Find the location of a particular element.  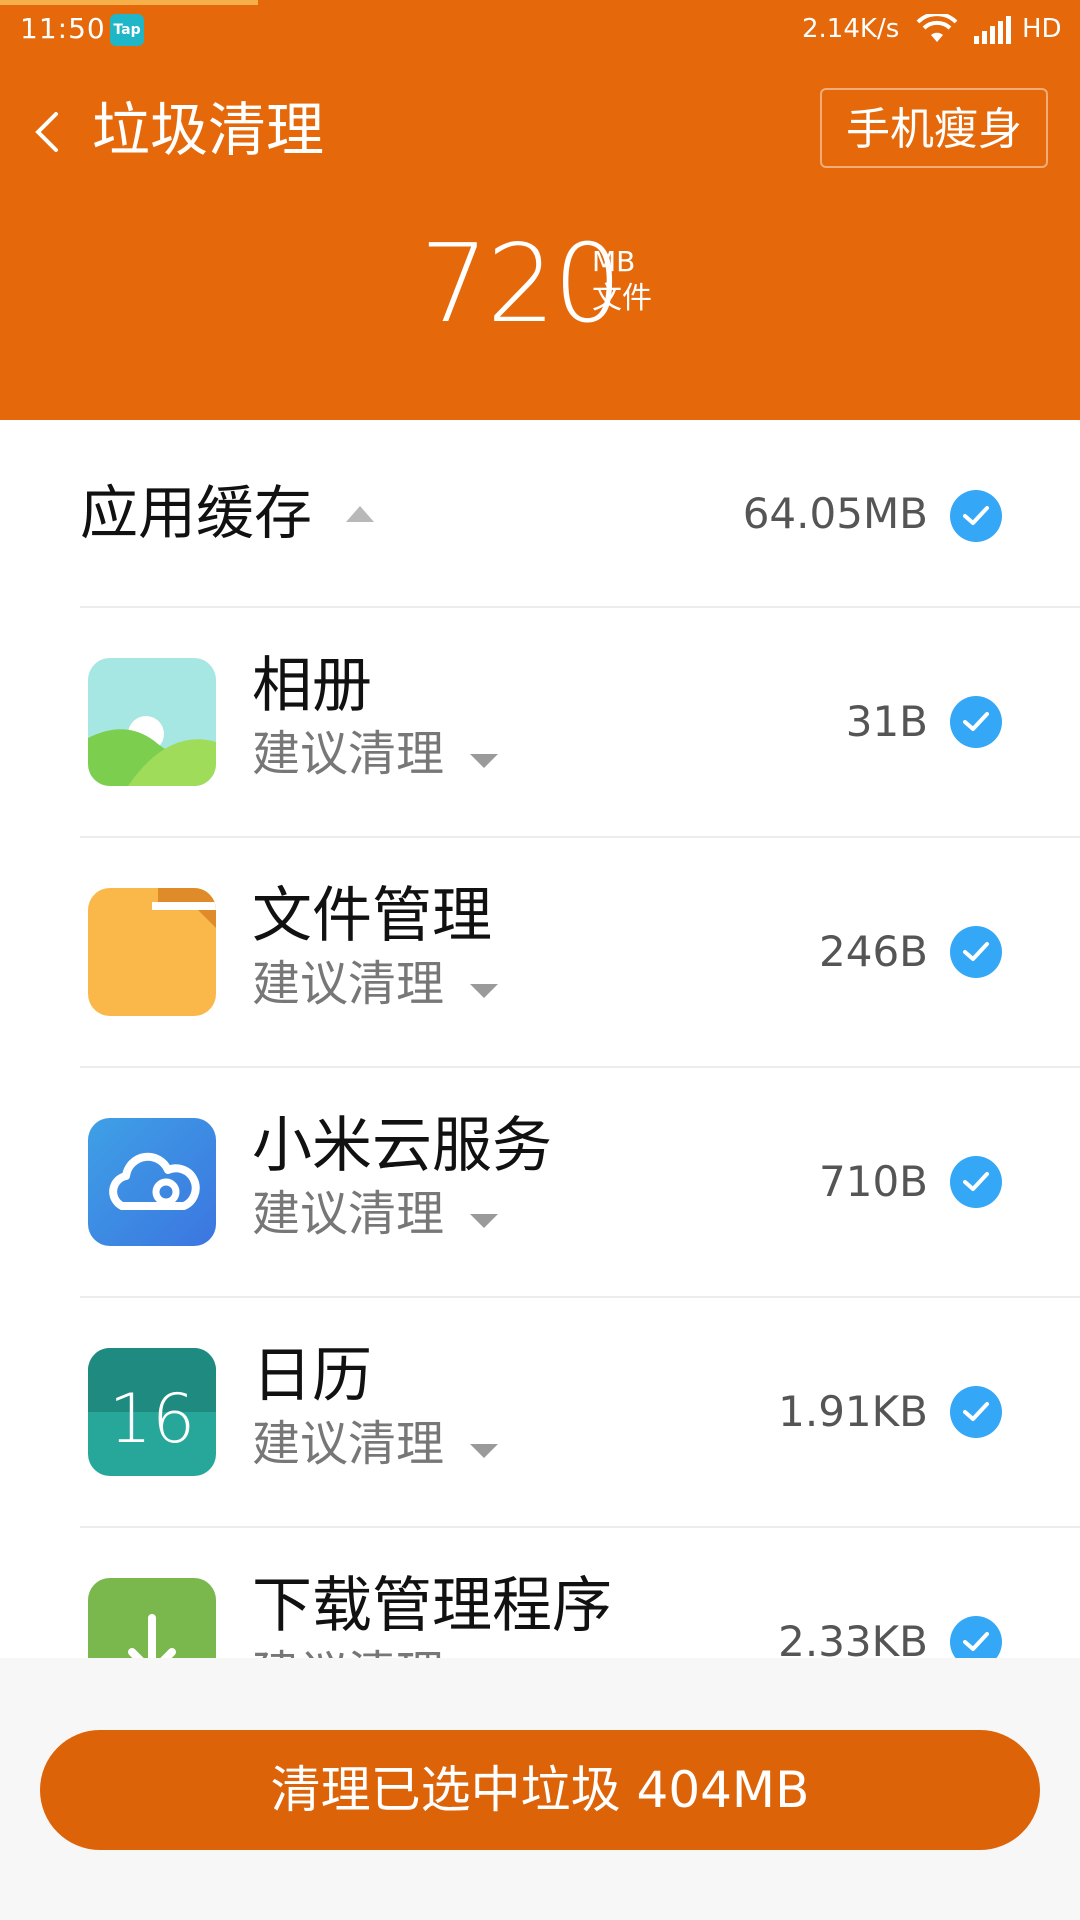

phone-slim-button: 手机瘦身 is located at coordinates (934, 128).